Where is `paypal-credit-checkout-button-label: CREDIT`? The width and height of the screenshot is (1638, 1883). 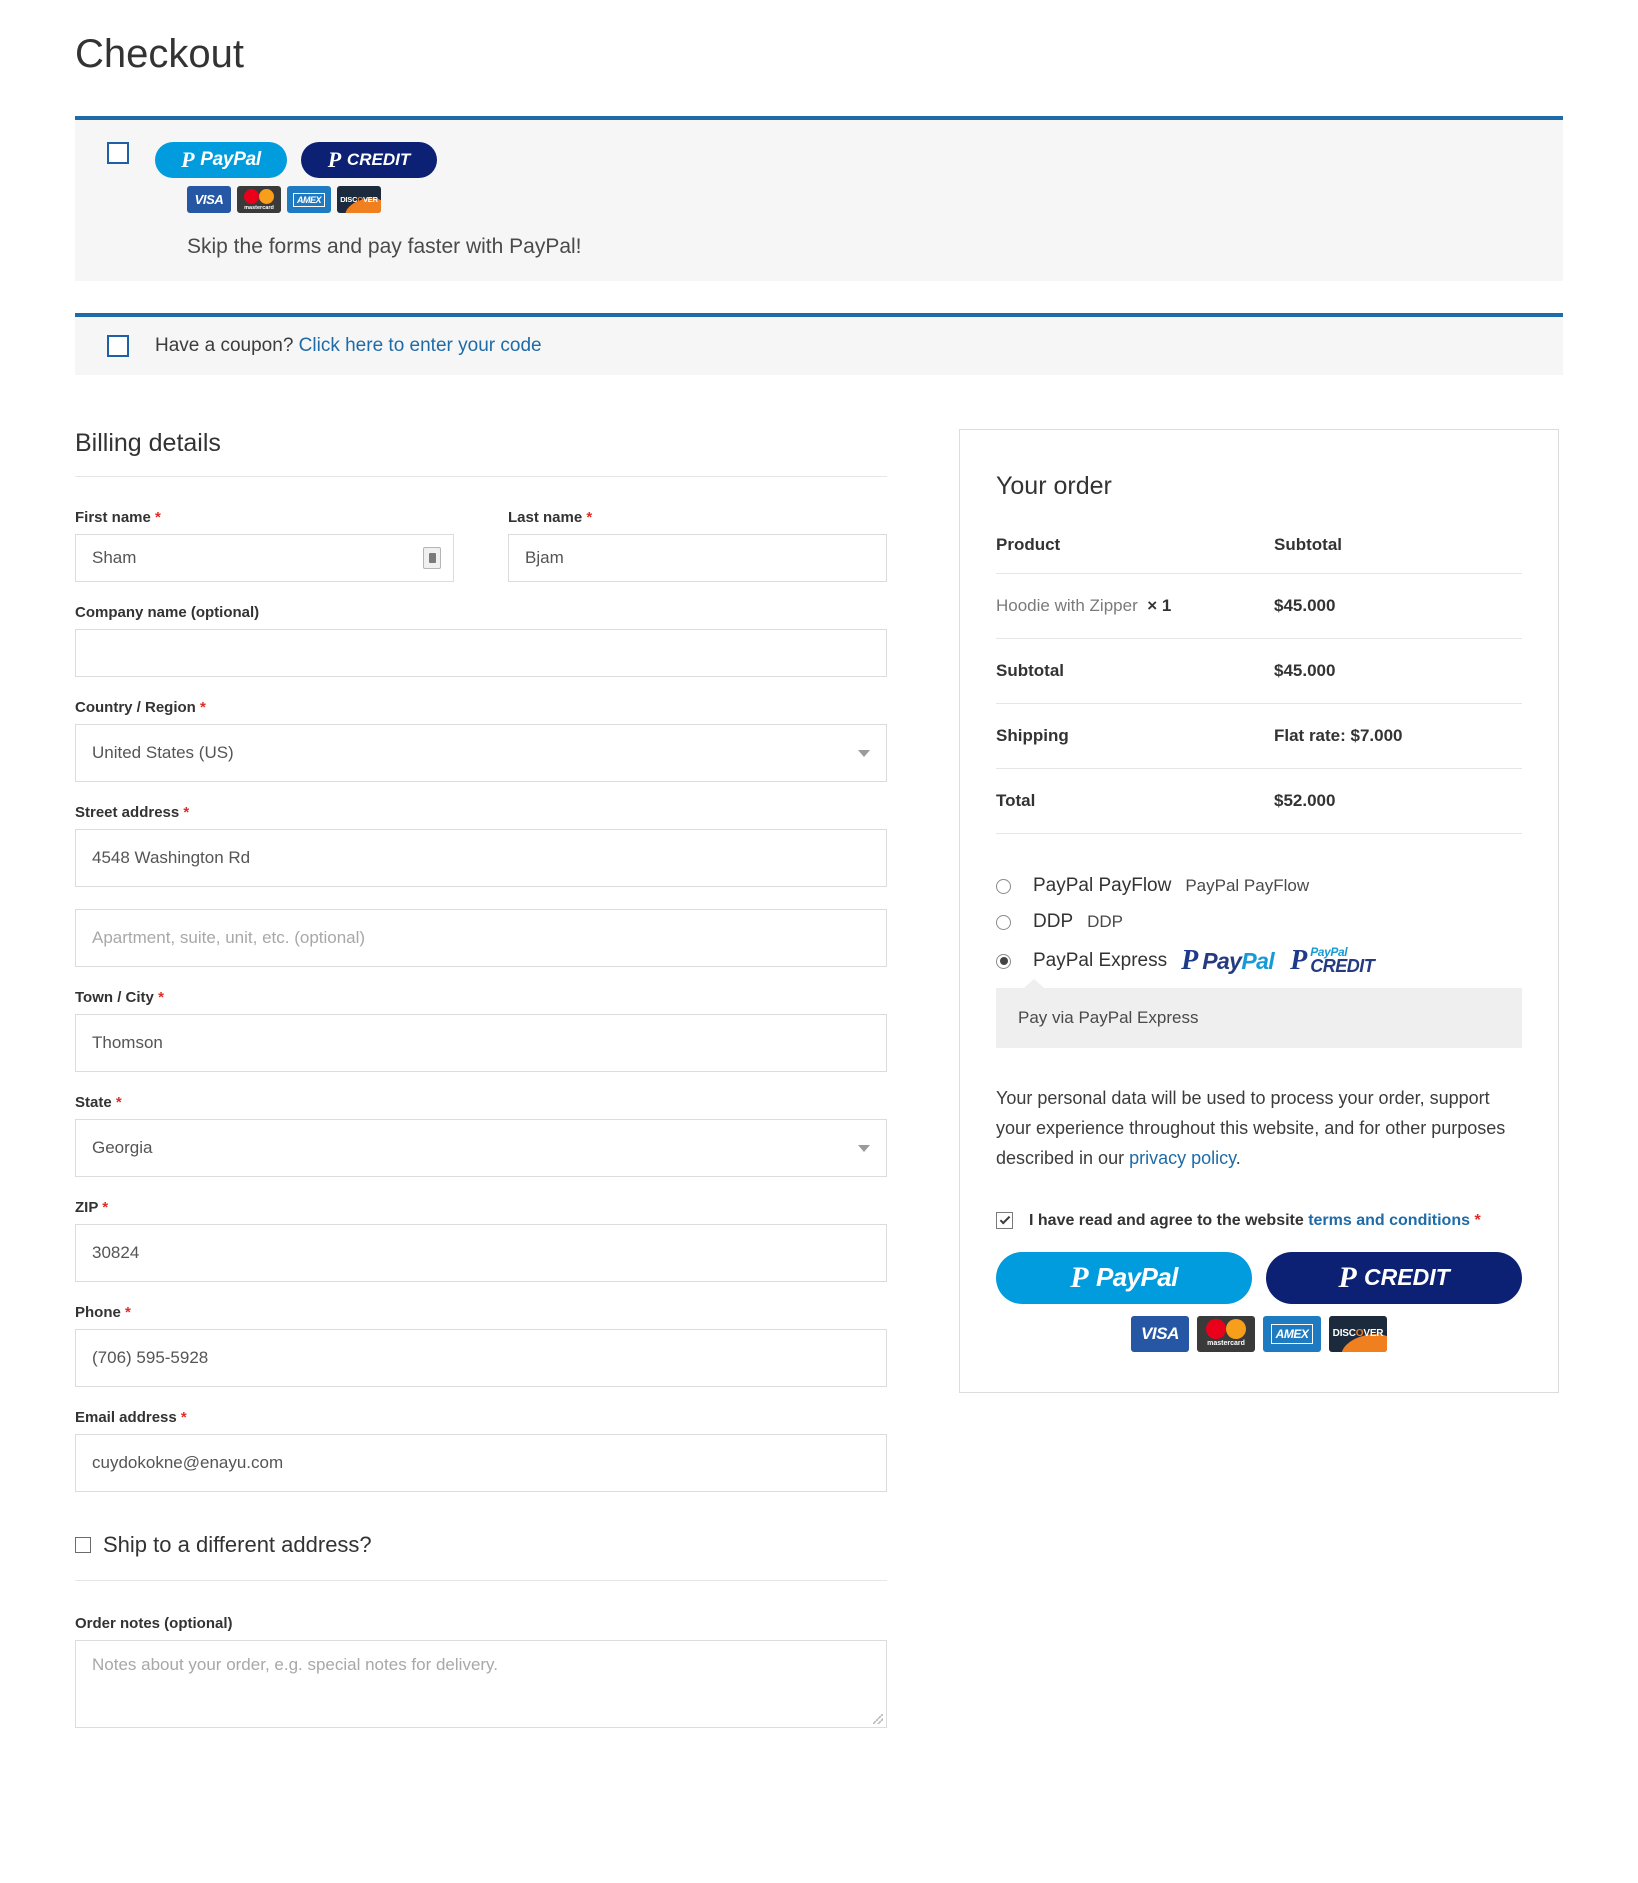
paypal-credit-checkout-button-label: CREDIT is located at coordinates (1407, 1277).